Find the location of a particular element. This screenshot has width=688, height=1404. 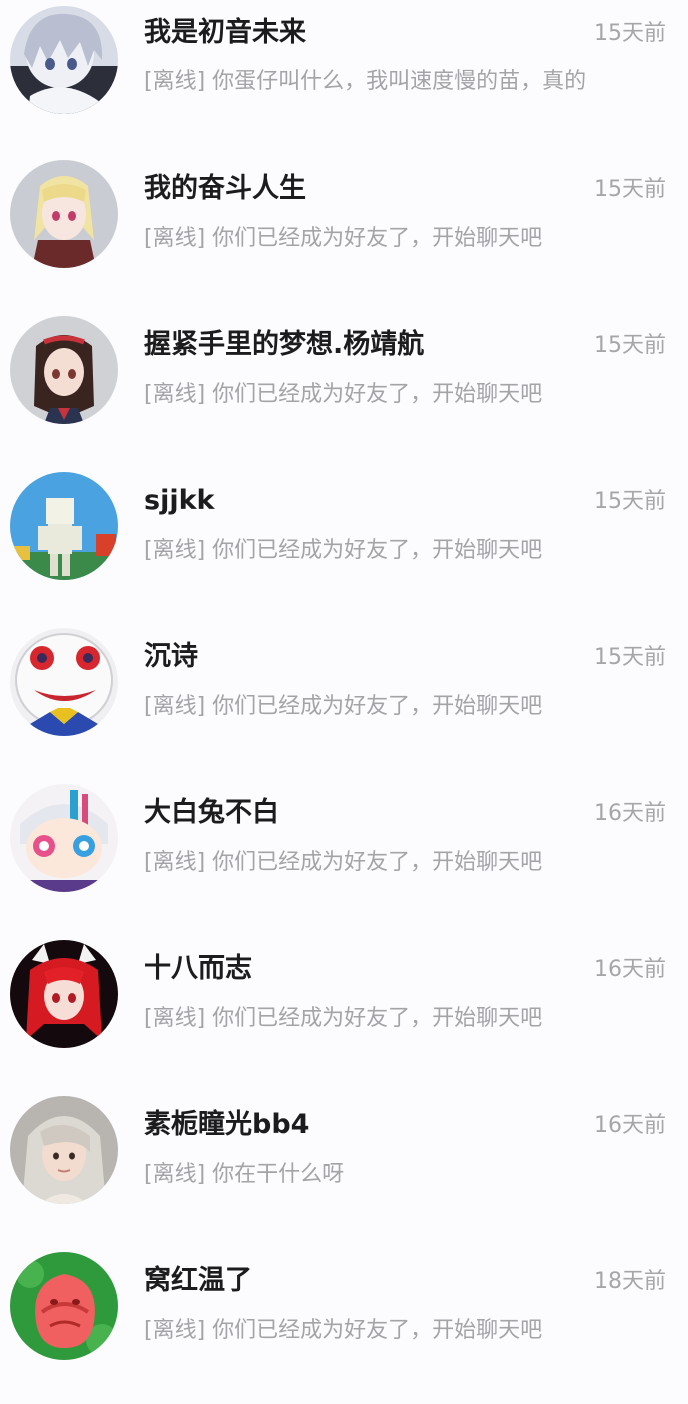

chat-row: 握紧手里的梦想.杨靖航 15天前 [离线] 你们已经成为好友了，开始聊天吧 is located at coordinates (344, 390).